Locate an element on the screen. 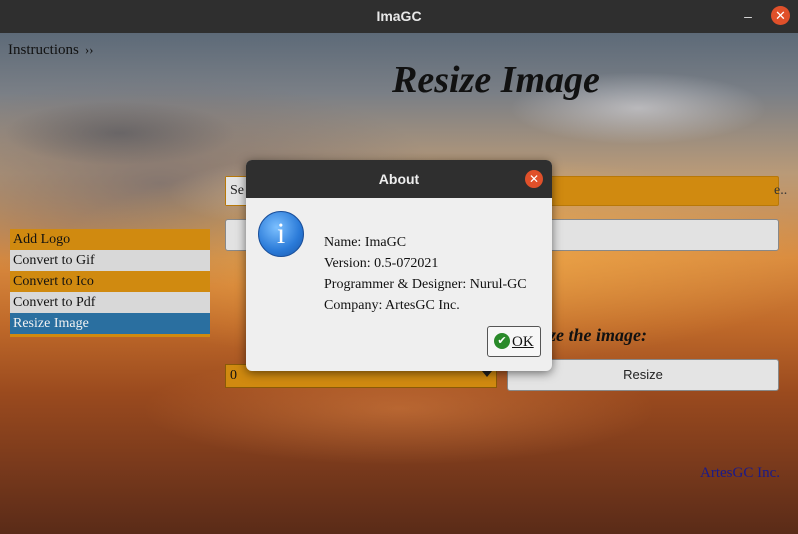 The width and height of the screenshot is (798, 534). menu-item-convert-pdf: Convert to Pdf is located at coordinates (110, 302).